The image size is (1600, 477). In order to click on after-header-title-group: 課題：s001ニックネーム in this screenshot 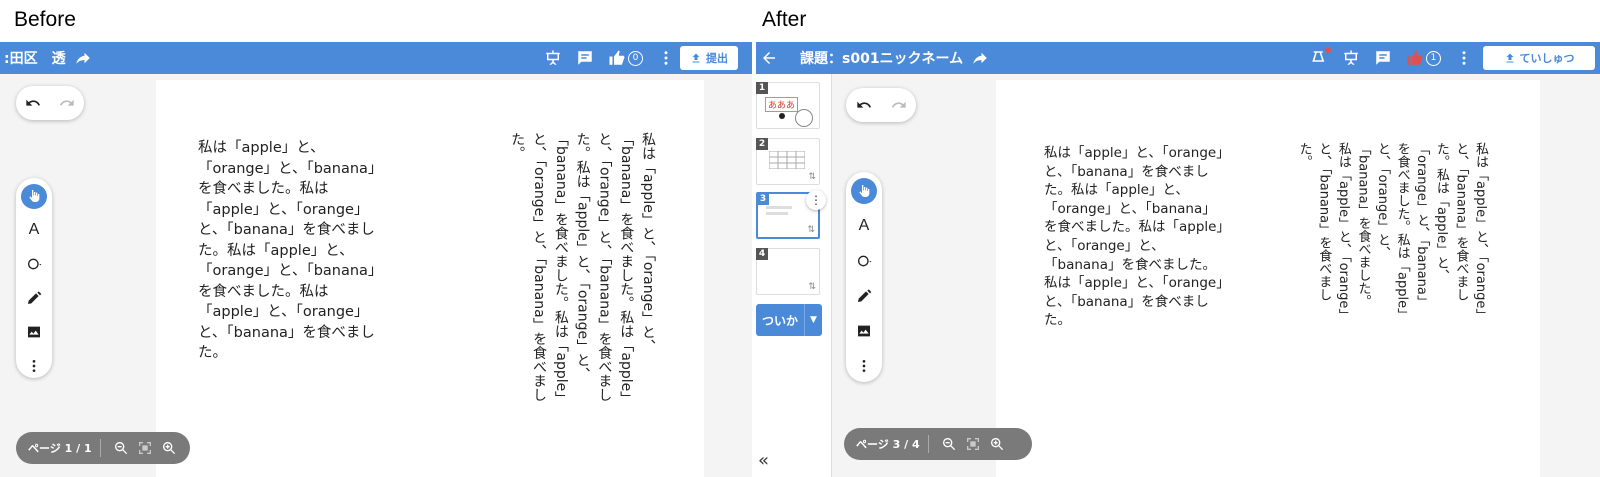, I will do `click(894, 58)`.